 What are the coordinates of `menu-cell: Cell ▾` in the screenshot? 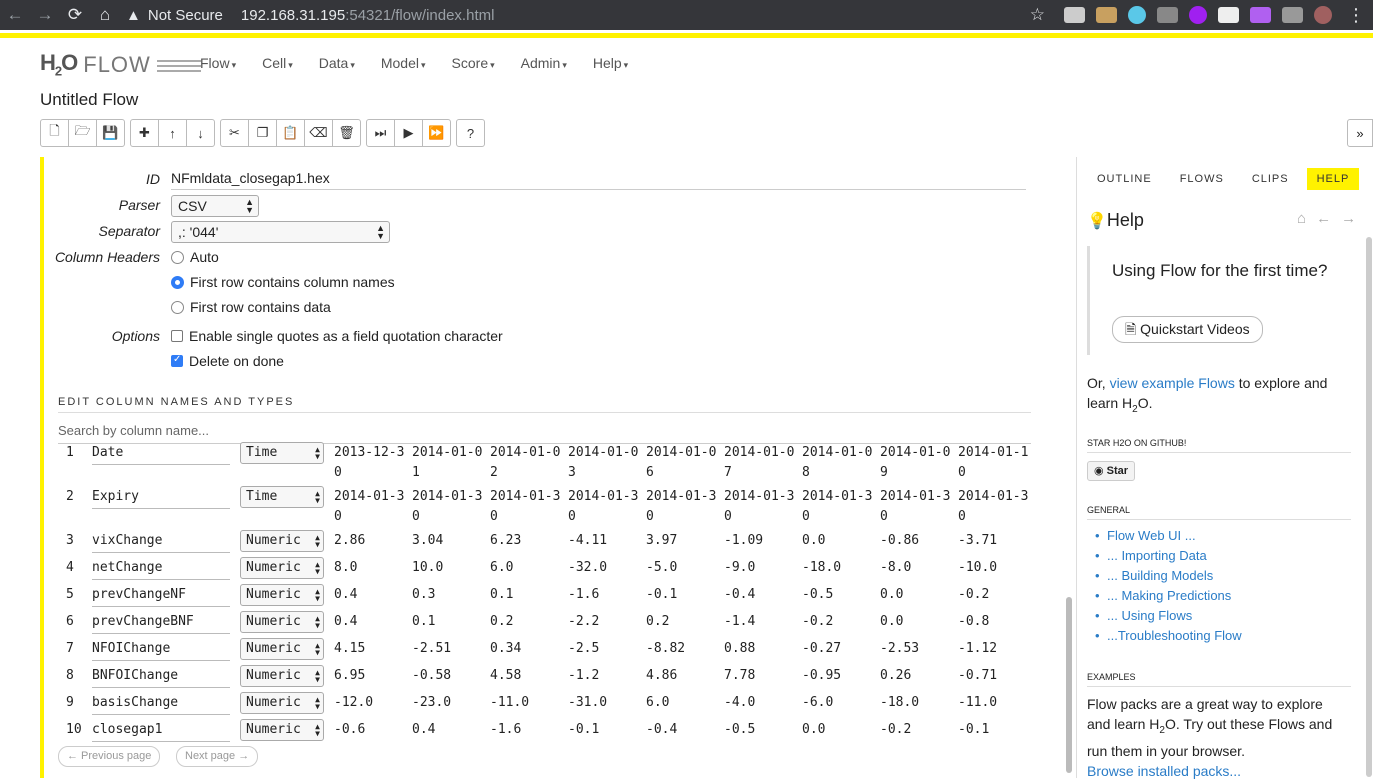 It's located at (277, 63).